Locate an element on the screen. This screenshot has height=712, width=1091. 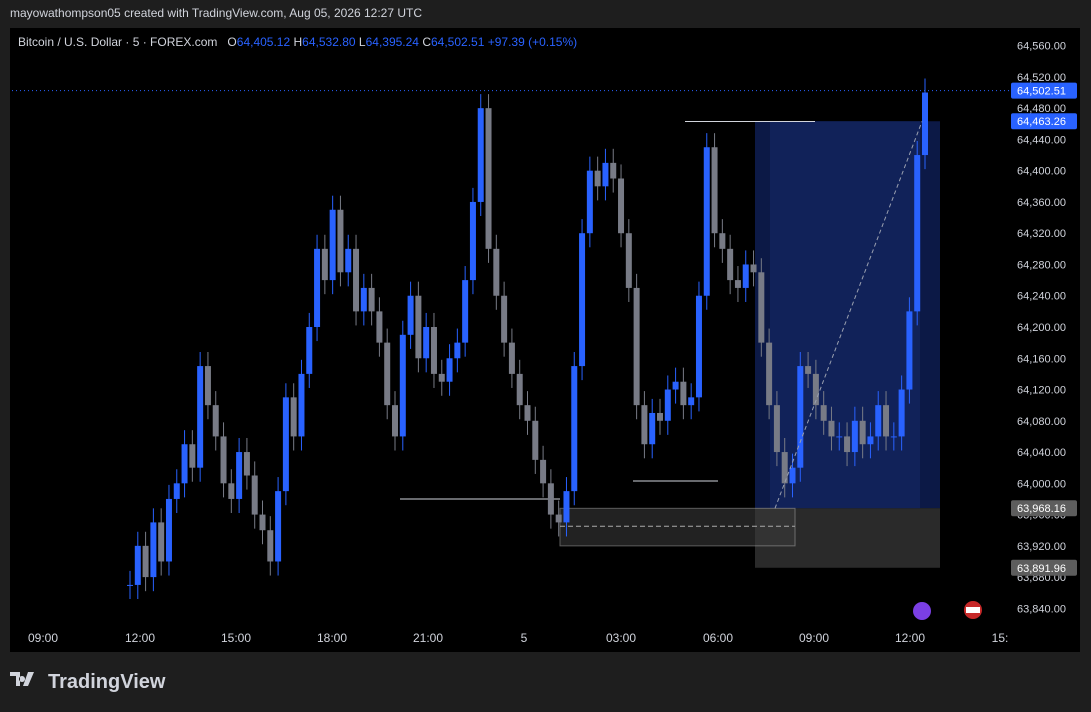
low-label: L is located at coordinates (362, 42).